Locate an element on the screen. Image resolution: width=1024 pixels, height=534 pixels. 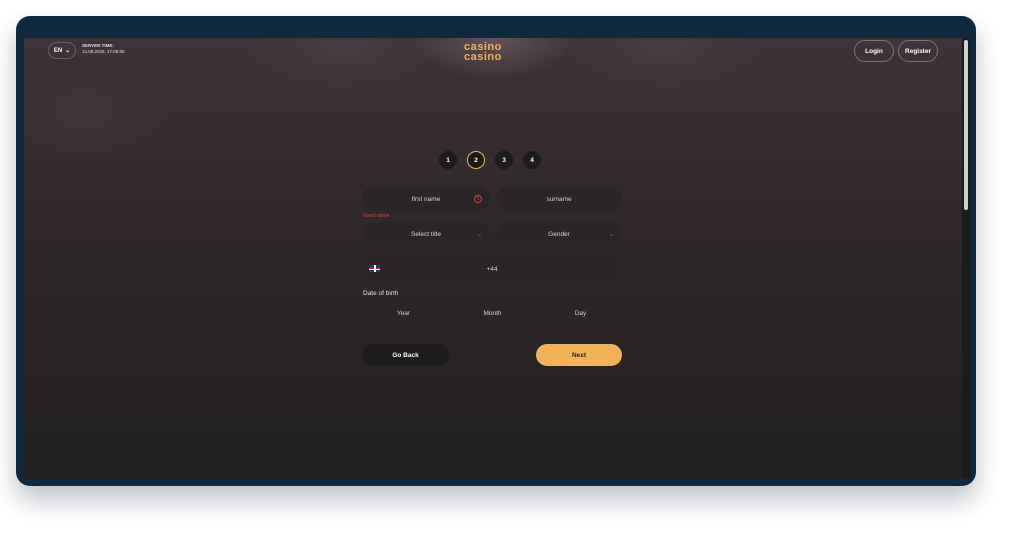
surname-field: surname is located at coordinates (559, 199).